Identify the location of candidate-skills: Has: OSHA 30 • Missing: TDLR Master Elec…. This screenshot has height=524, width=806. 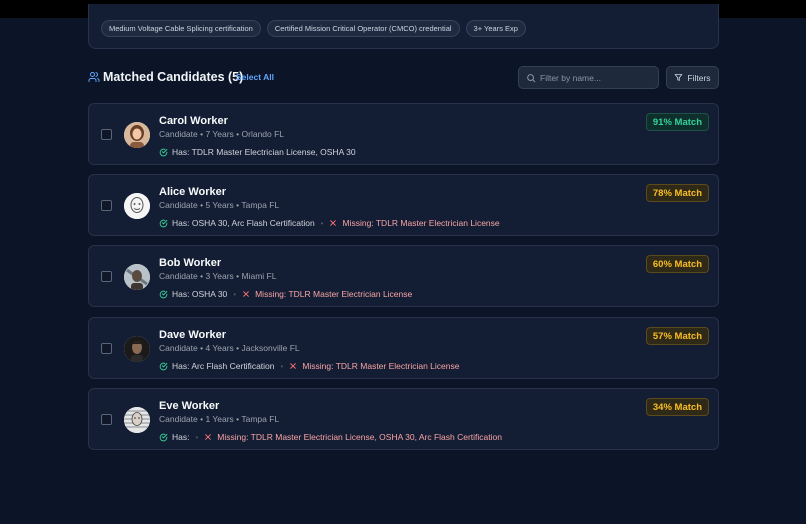
(285, 294).